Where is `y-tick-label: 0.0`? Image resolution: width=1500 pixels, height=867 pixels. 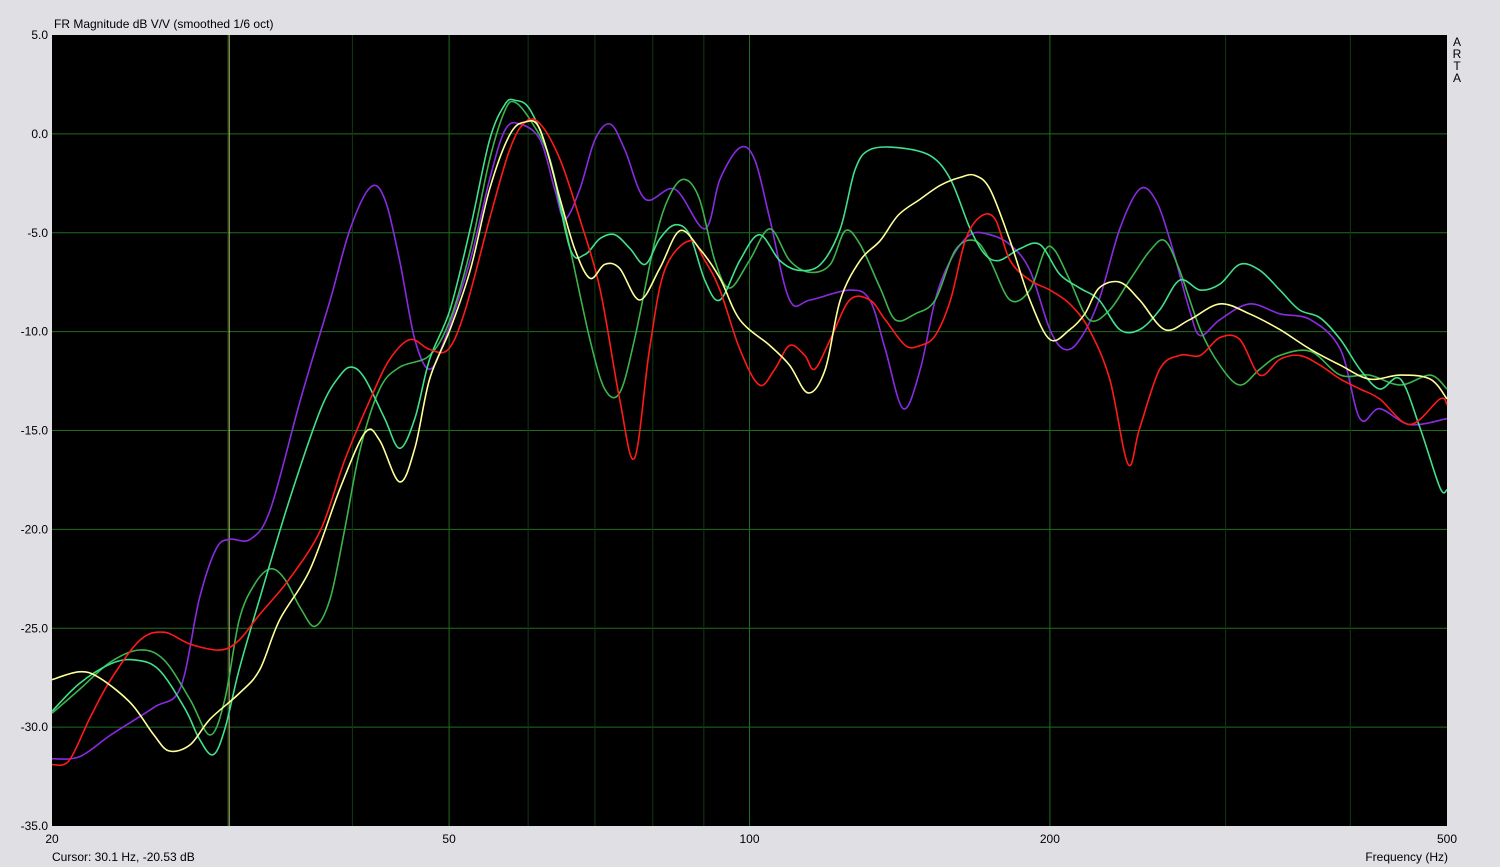 y-tick-label: 0.0 is located at coordinates (39, 134).